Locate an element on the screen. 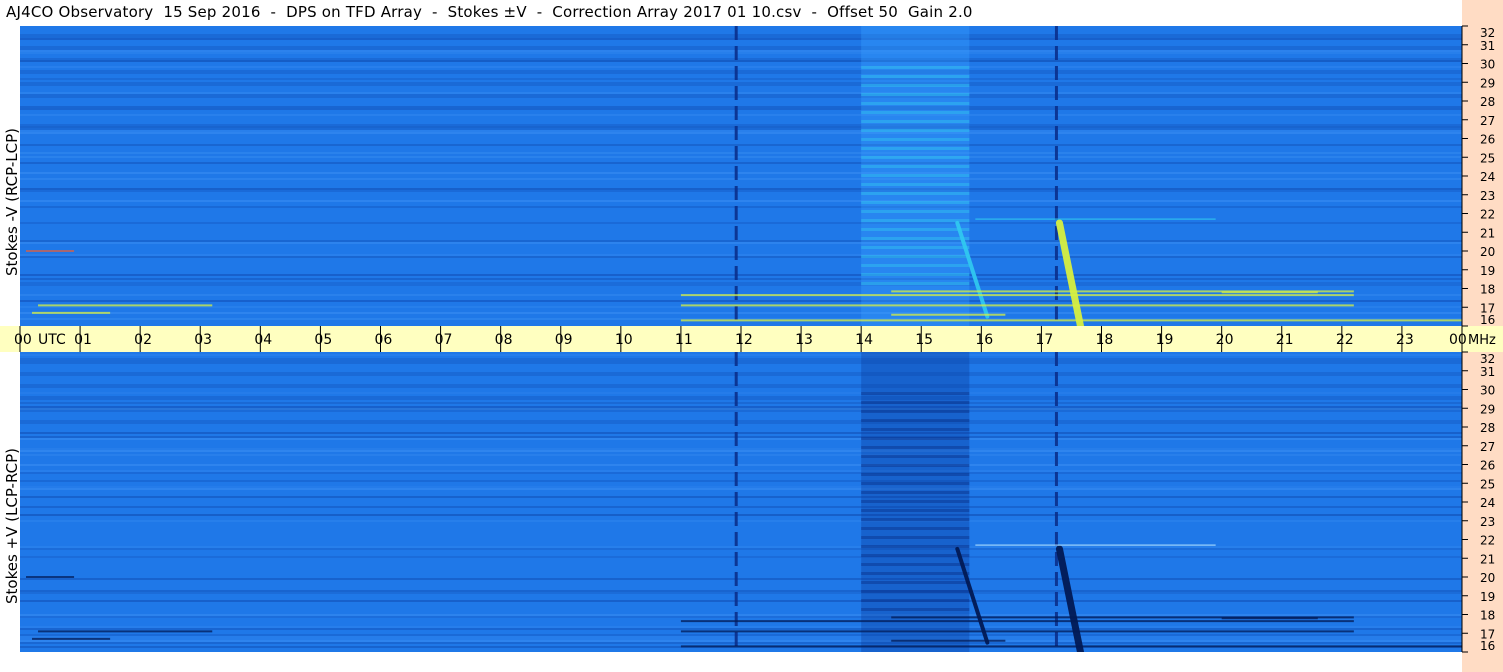 This screenshot has width=1503, height=672. utc-tick-label: 09 is located at coordinates (564, 340).